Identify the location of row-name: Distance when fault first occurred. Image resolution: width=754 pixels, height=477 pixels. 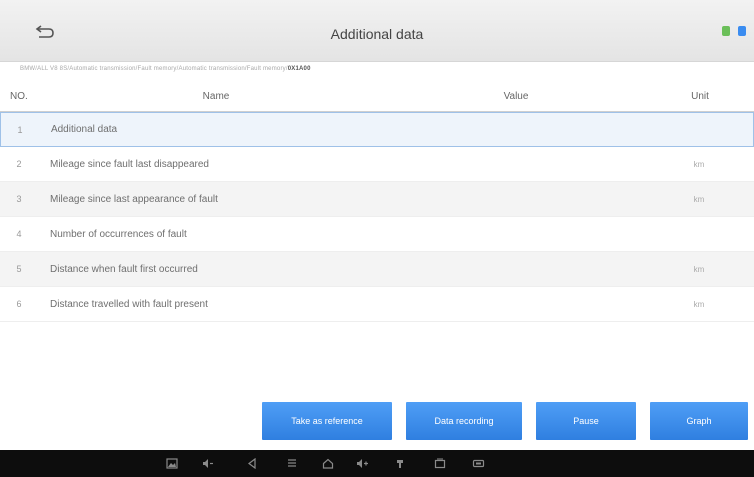
(124, 269).